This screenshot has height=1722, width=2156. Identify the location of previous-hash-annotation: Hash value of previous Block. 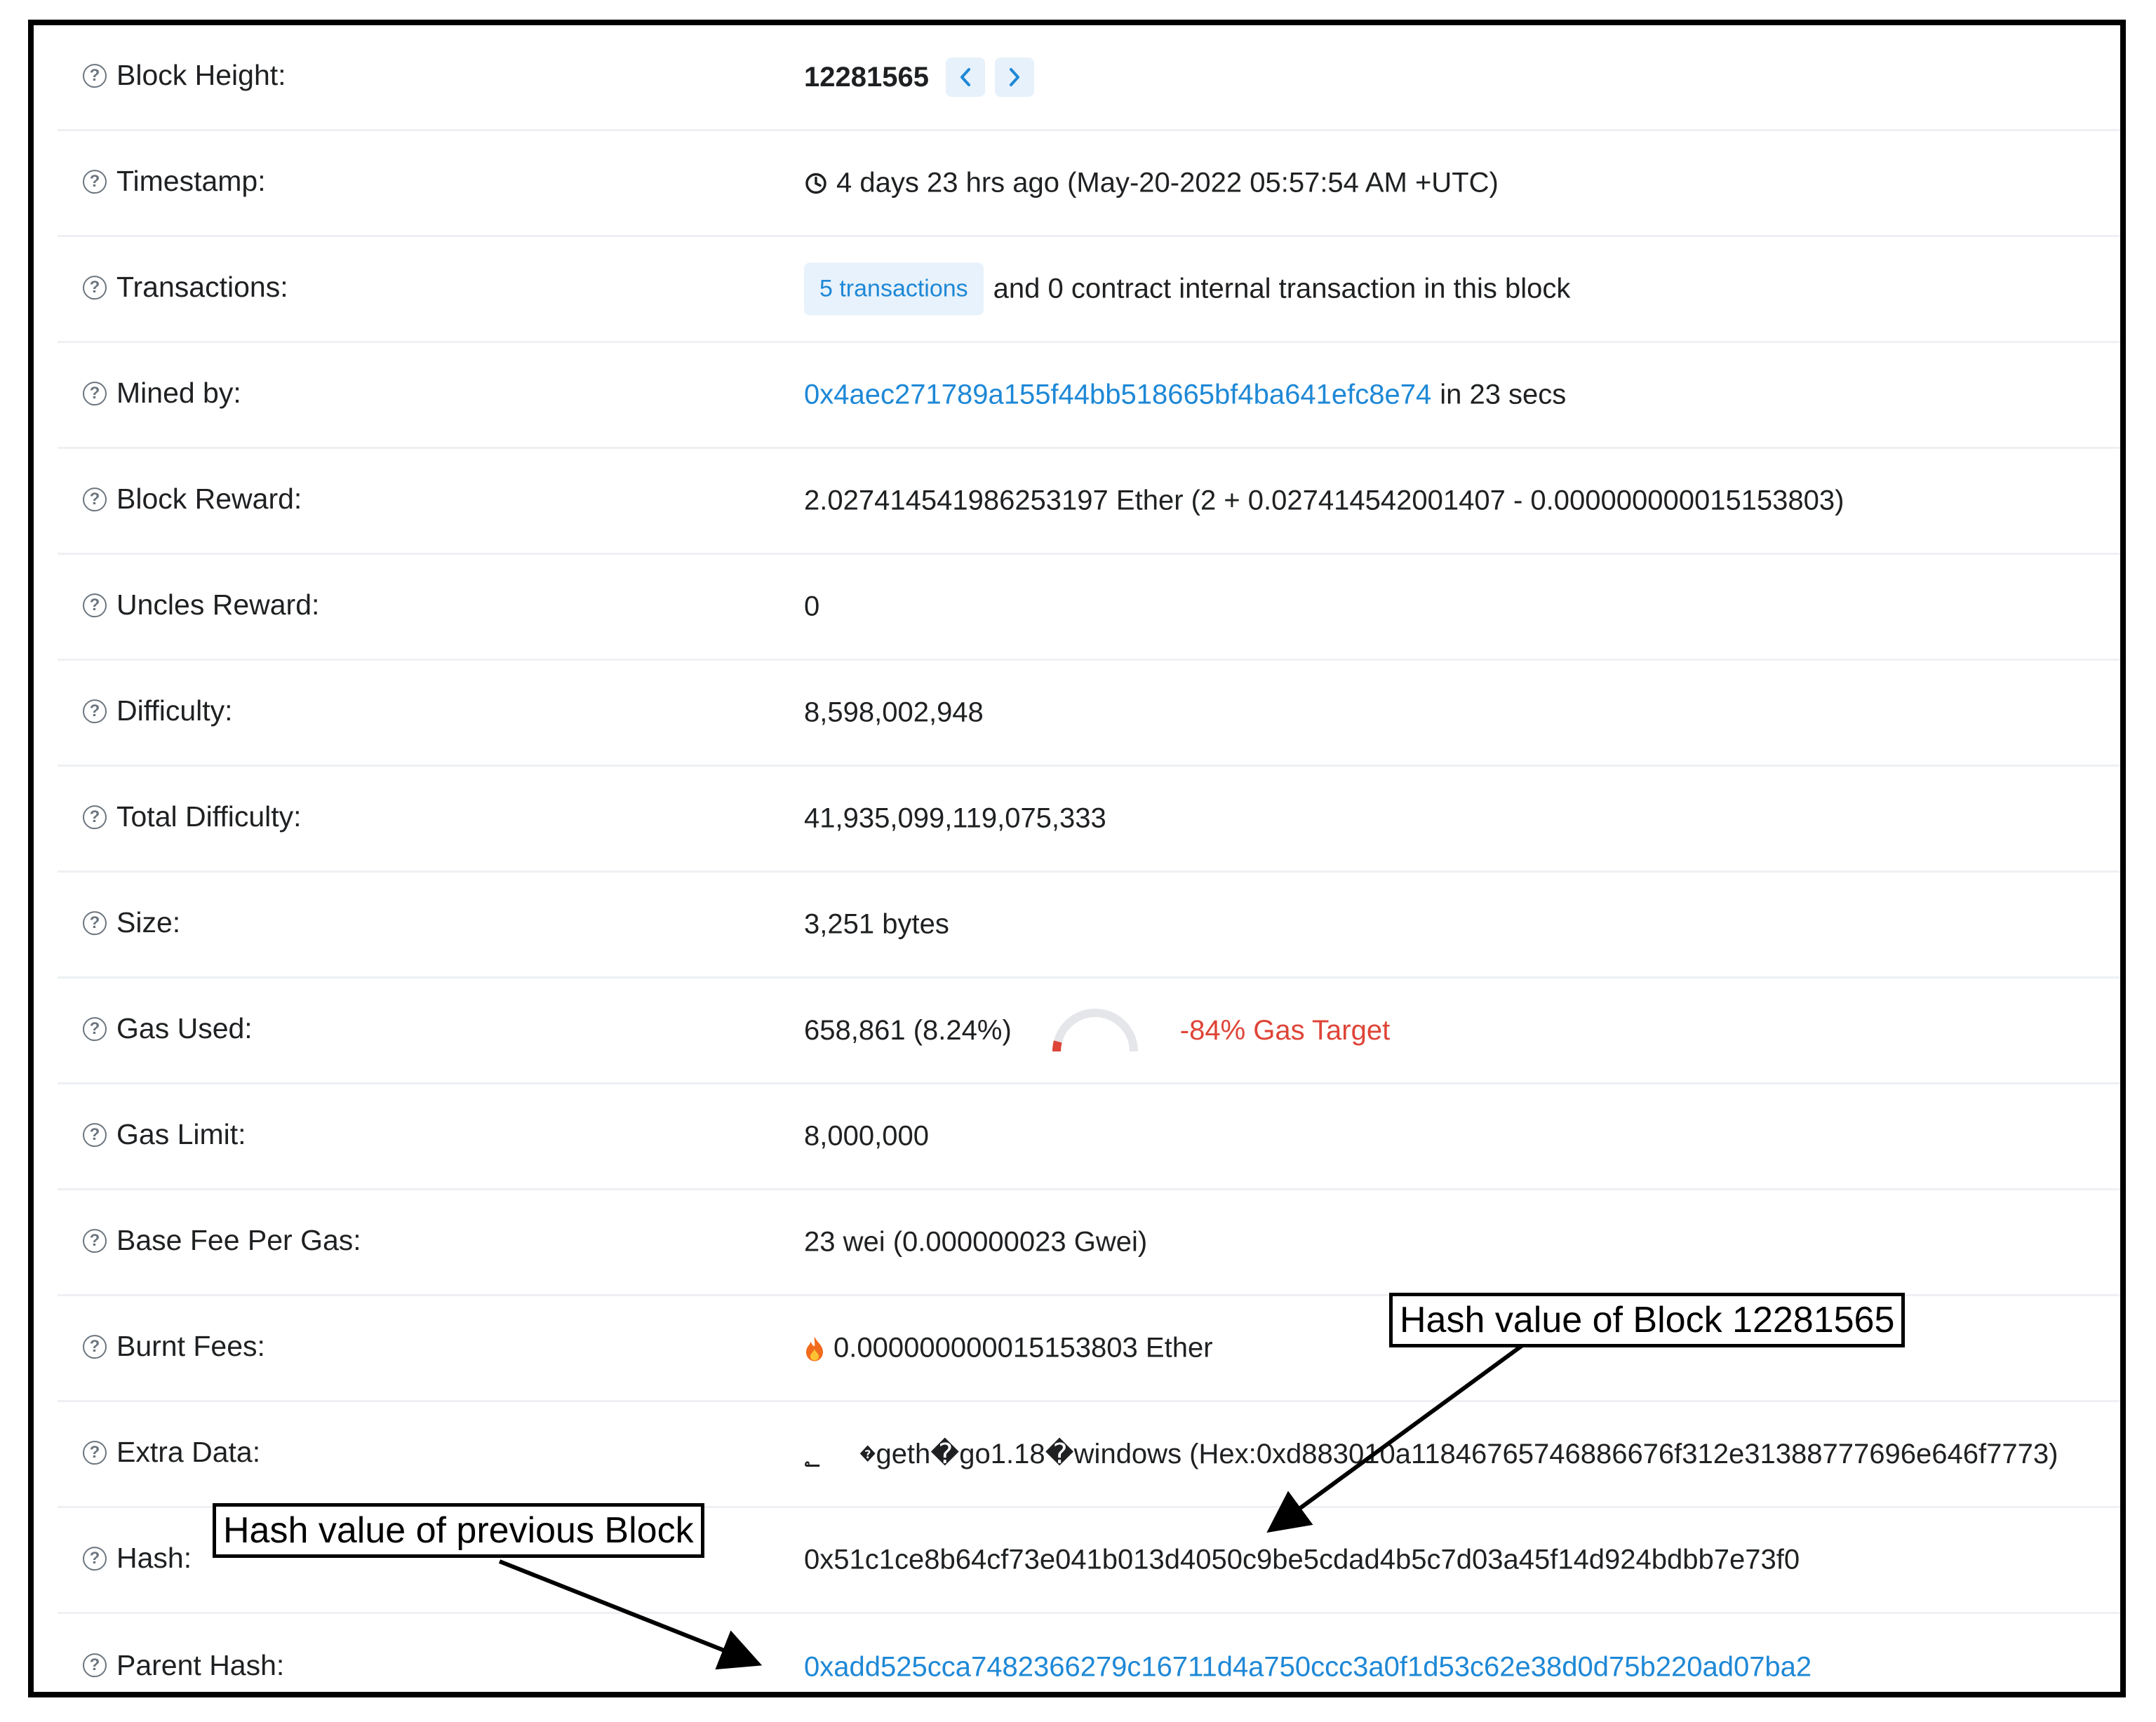
(458, 1530).